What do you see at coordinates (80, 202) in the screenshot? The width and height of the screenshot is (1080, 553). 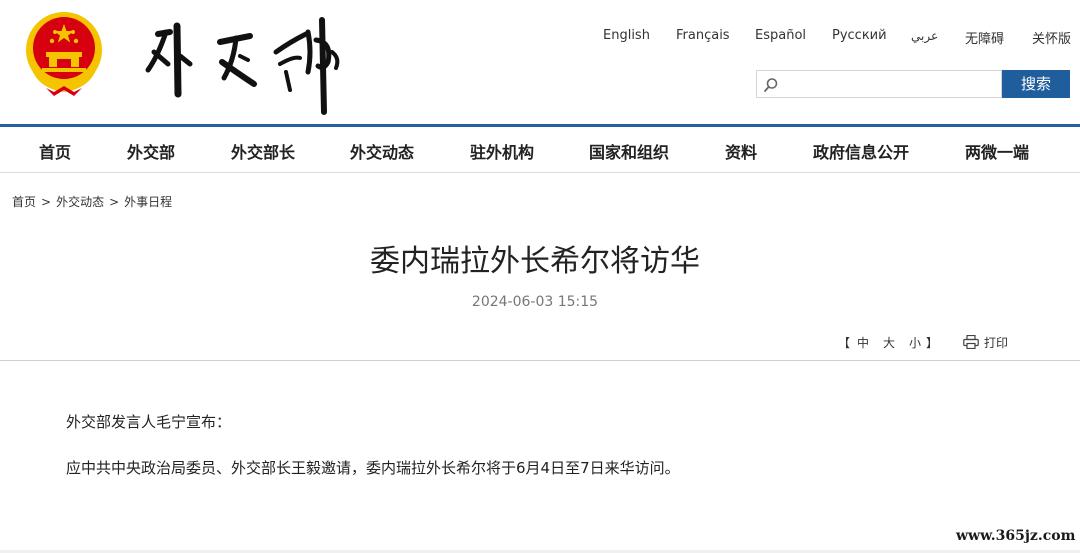 I see `breadcrumb-diplomatic-news-link: 外交动态` at bounding box center [80, 202].